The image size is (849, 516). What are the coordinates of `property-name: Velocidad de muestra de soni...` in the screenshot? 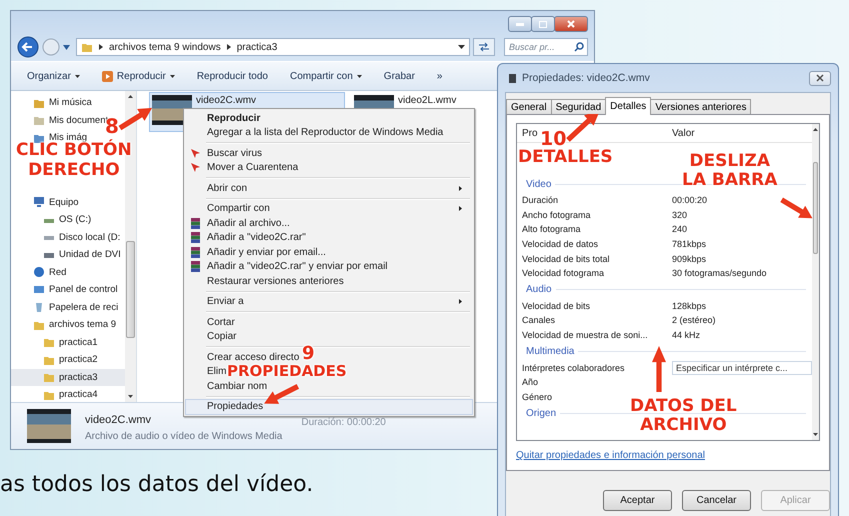 It's located at (585, 335).